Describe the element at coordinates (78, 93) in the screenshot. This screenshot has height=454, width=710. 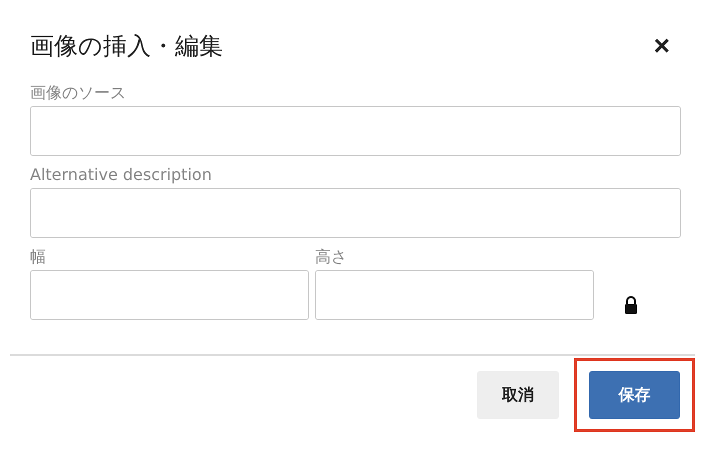
I see `field-label: 画像のソース` at that location.